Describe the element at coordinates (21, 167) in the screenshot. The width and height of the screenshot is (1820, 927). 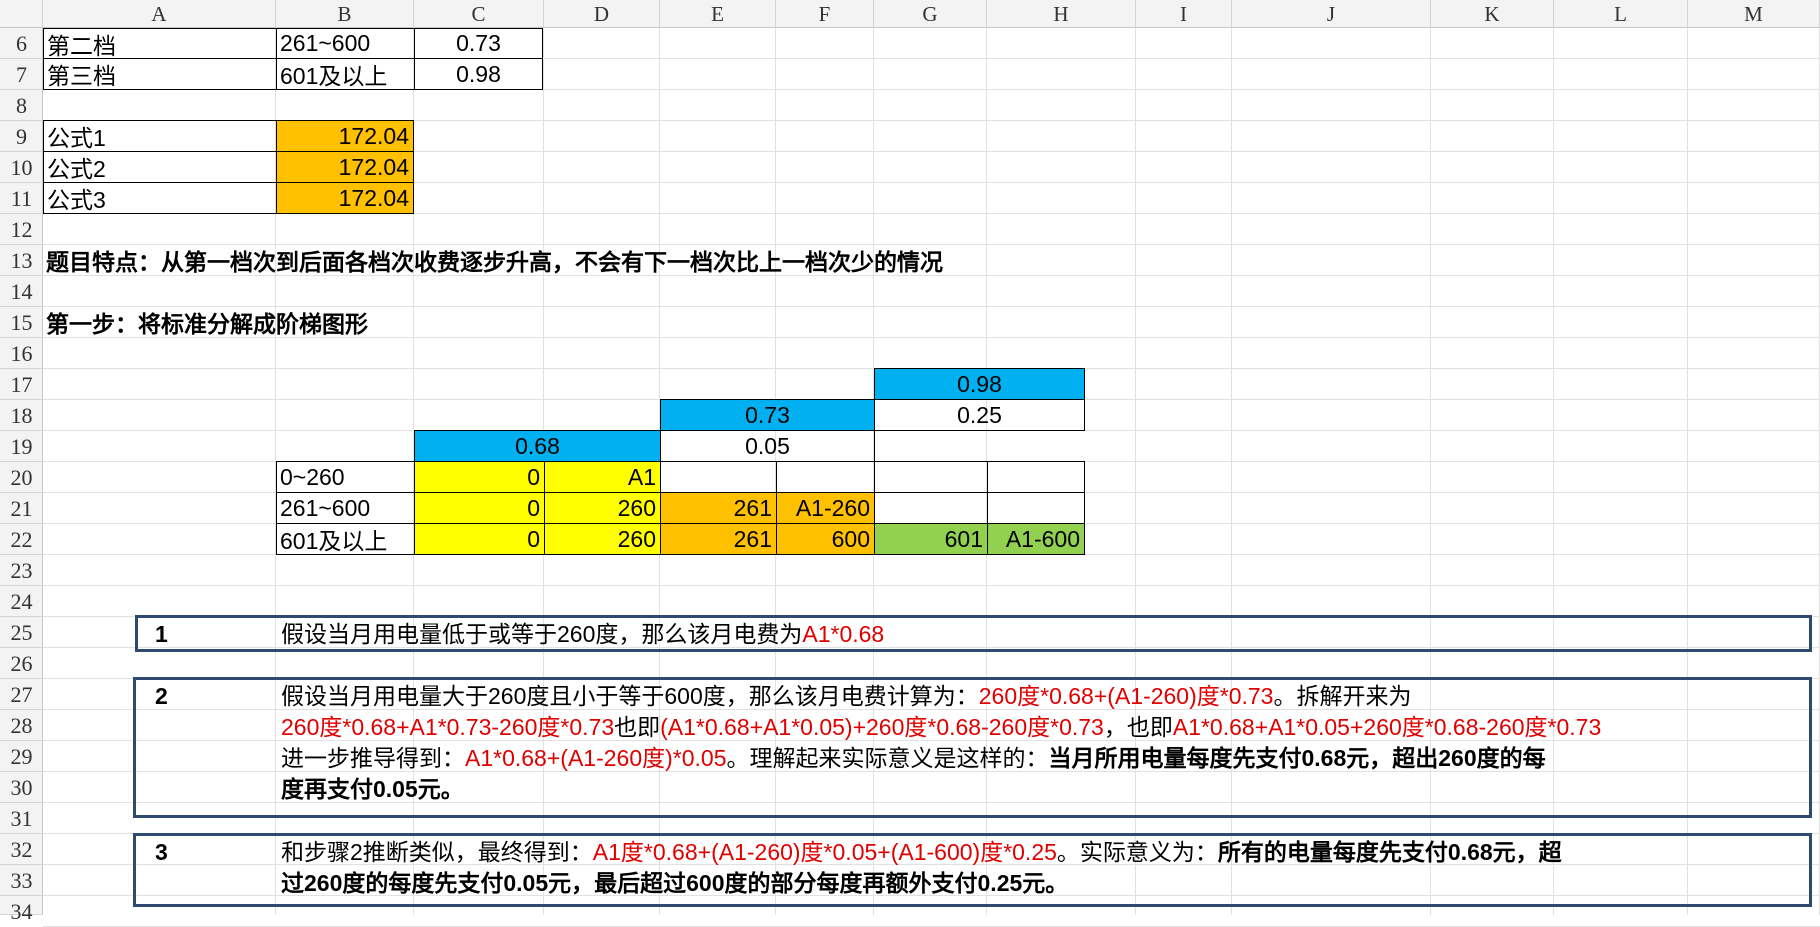
I see `row-header-10: 10` at that location.